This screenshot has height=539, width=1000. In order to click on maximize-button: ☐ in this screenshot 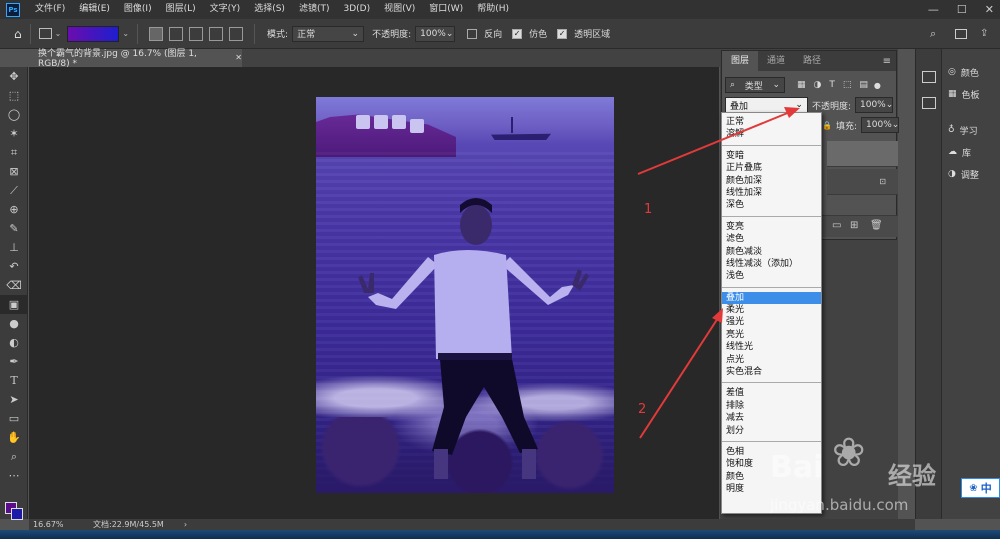, I will do `click(962, 9)`.